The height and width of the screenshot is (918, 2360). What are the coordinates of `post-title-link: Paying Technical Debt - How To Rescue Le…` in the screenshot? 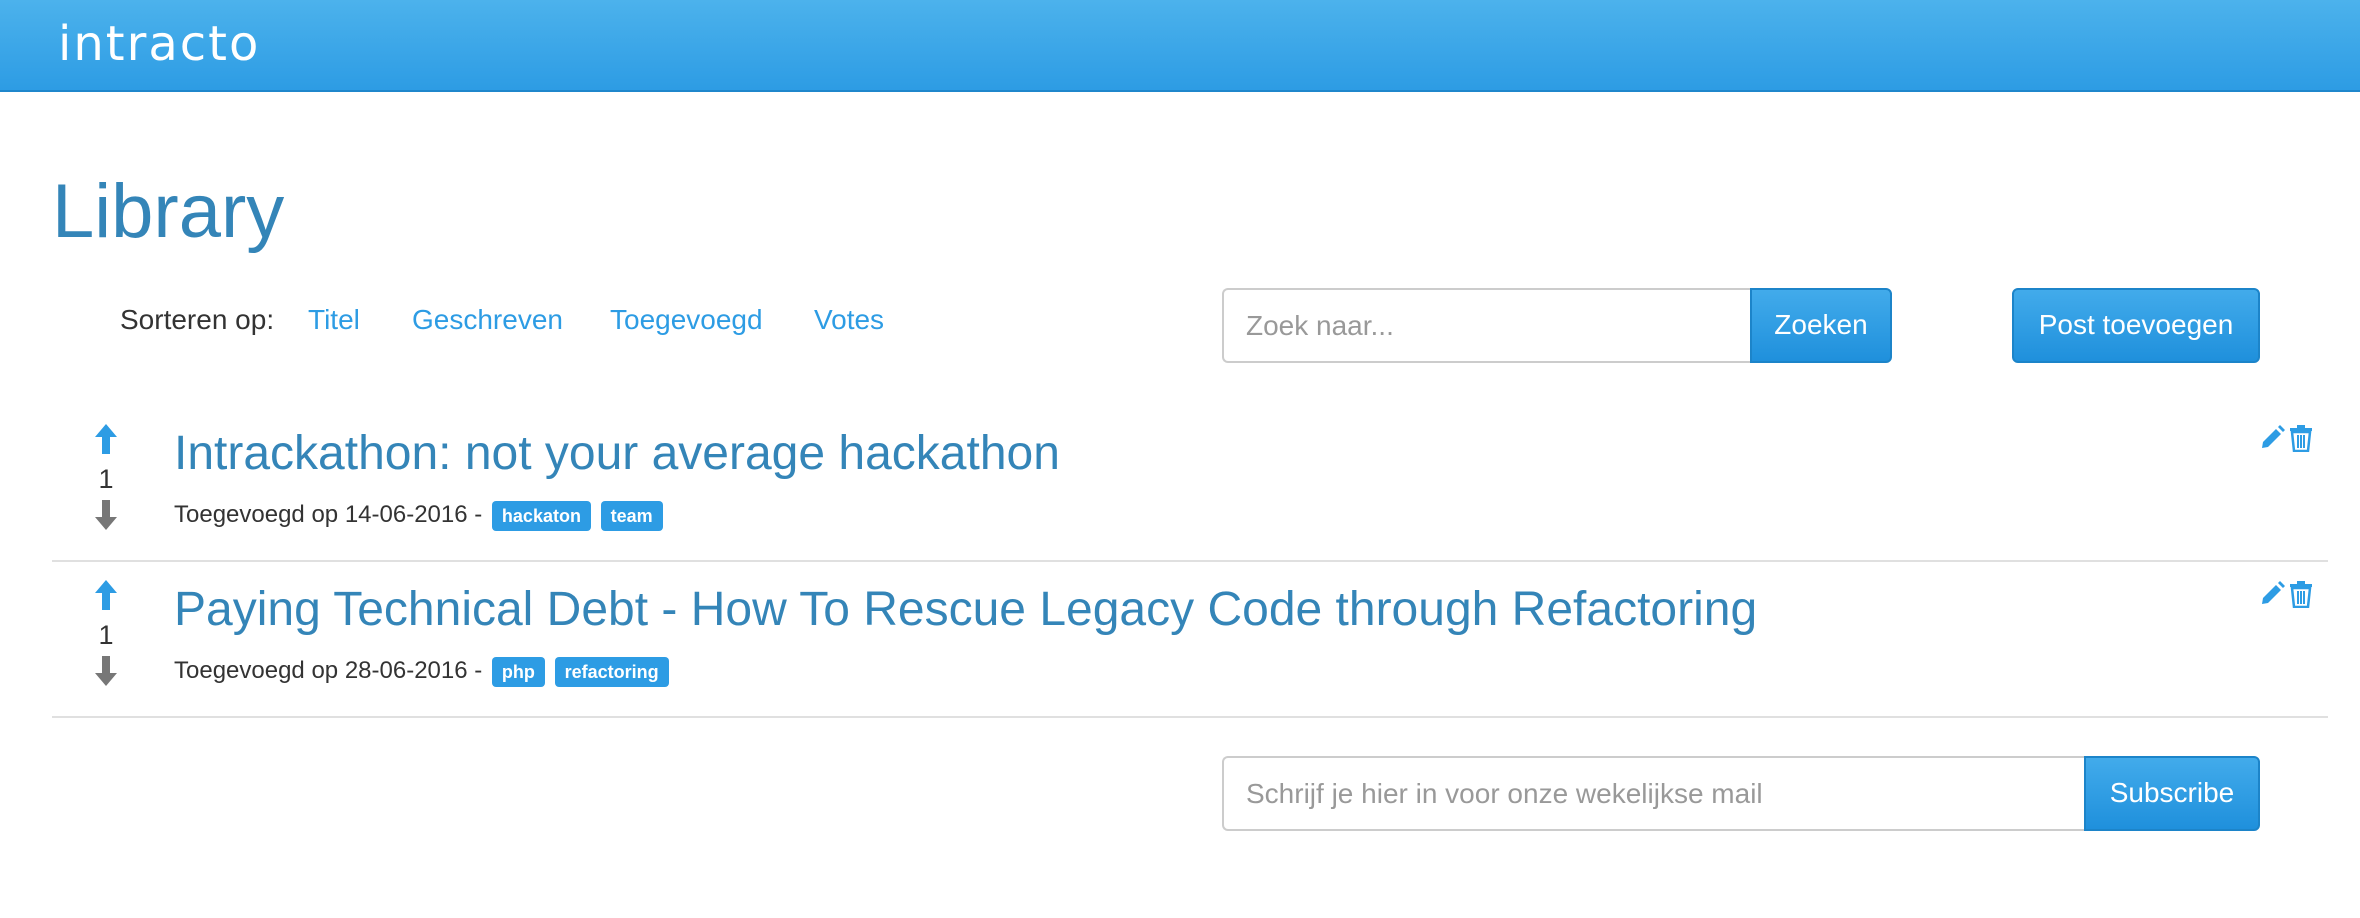 It's located at (965, 610).